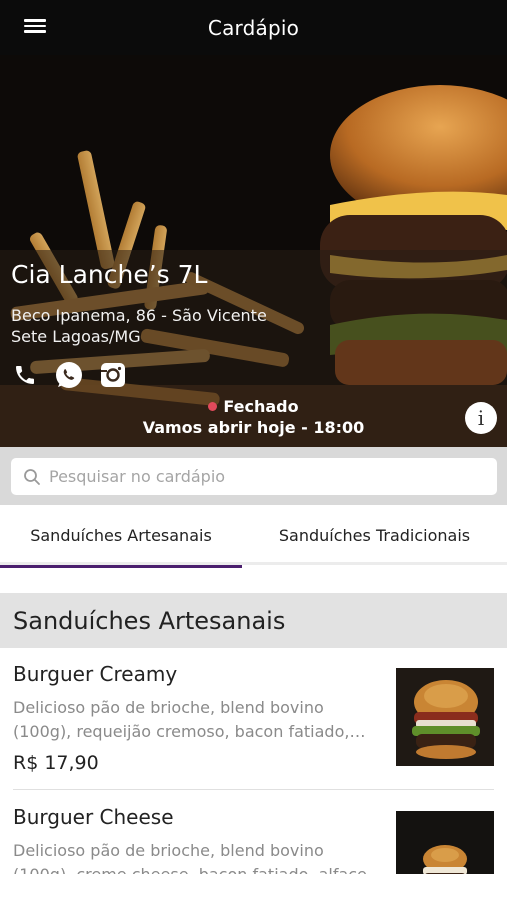  I want to click on product-divider, so click(253, 789).